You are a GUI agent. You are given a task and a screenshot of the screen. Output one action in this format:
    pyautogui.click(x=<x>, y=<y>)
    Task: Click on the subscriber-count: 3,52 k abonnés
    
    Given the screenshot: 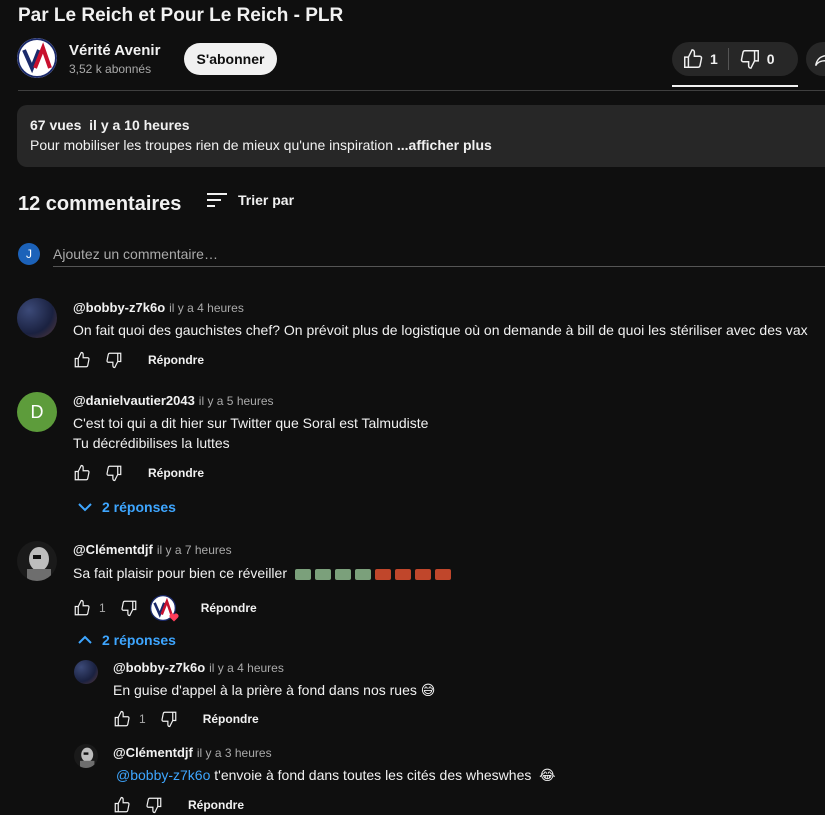 What is the action you would take?
    pyautogui.click(x=110, y=69)
    